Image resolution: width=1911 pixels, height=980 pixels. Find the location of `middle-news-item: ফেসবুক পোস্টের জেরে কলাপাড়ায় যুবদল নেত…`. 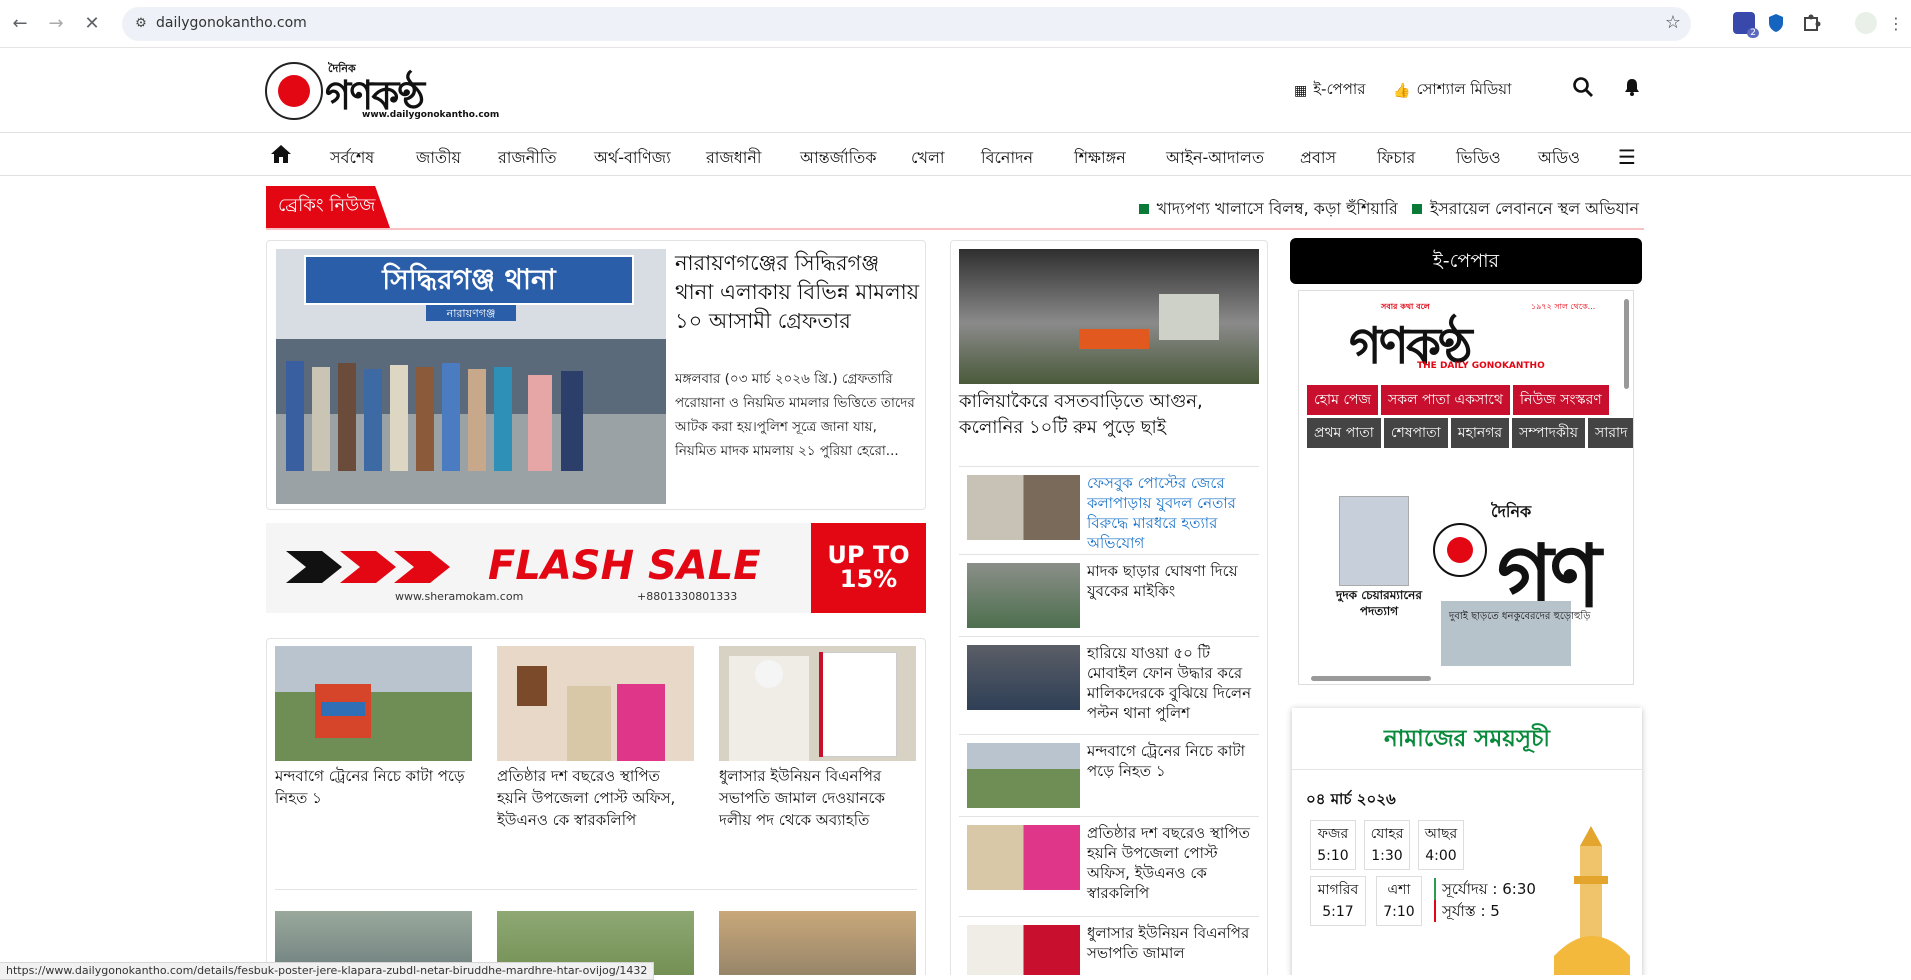

middle-news-item: ফেসবুক পোস্টের জেরে কলাপাড়ায় যুবদল নেত… is located at coordinates (1109, 510).